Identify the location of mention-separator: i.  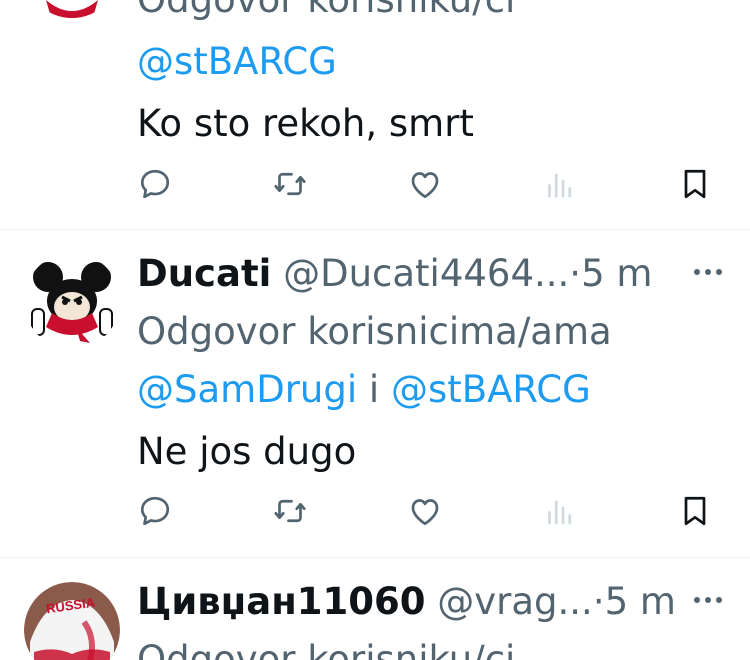
(374, 389).